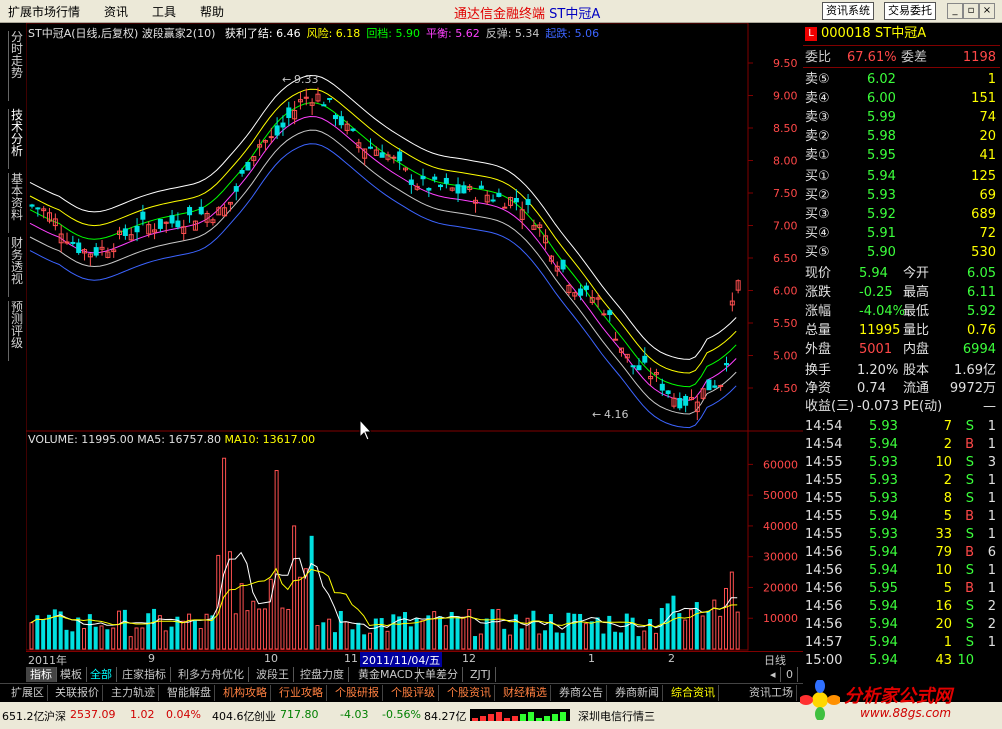 Image resolution: width=1002 pixels, height=729 pixels. What do you see at coordinates (987, 136) in the screenshot?
I see `sell-volume: 20` at bounding box center [987, 136].